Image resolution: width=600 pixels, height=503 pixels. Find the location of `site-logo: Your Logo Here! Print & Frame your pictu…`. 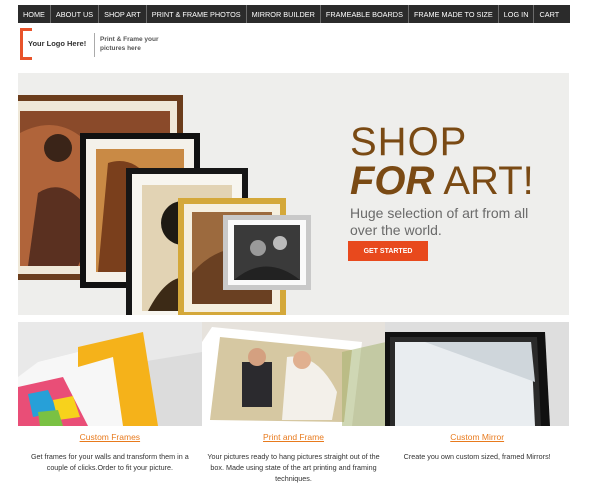

site-logo: Your Logo Here! Print & Frame your pictu… is located at coordinates (100, 45).